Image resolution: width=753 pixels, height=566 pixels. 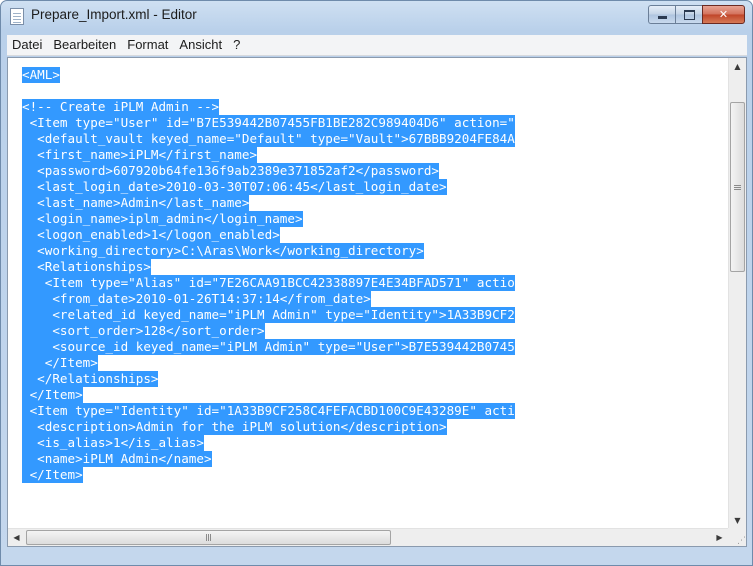 What do you see at coordinates (85, 45) in the screenshot?
I see `menu-bearbeiten: Bearbeiten` at bounding box center [85, 45].